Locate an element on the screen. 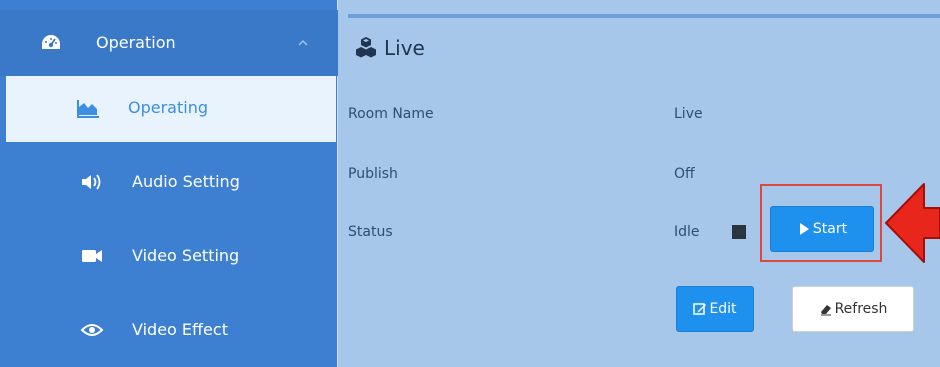  sidebar-item-label: Operating is located at coordinates (168, 107).